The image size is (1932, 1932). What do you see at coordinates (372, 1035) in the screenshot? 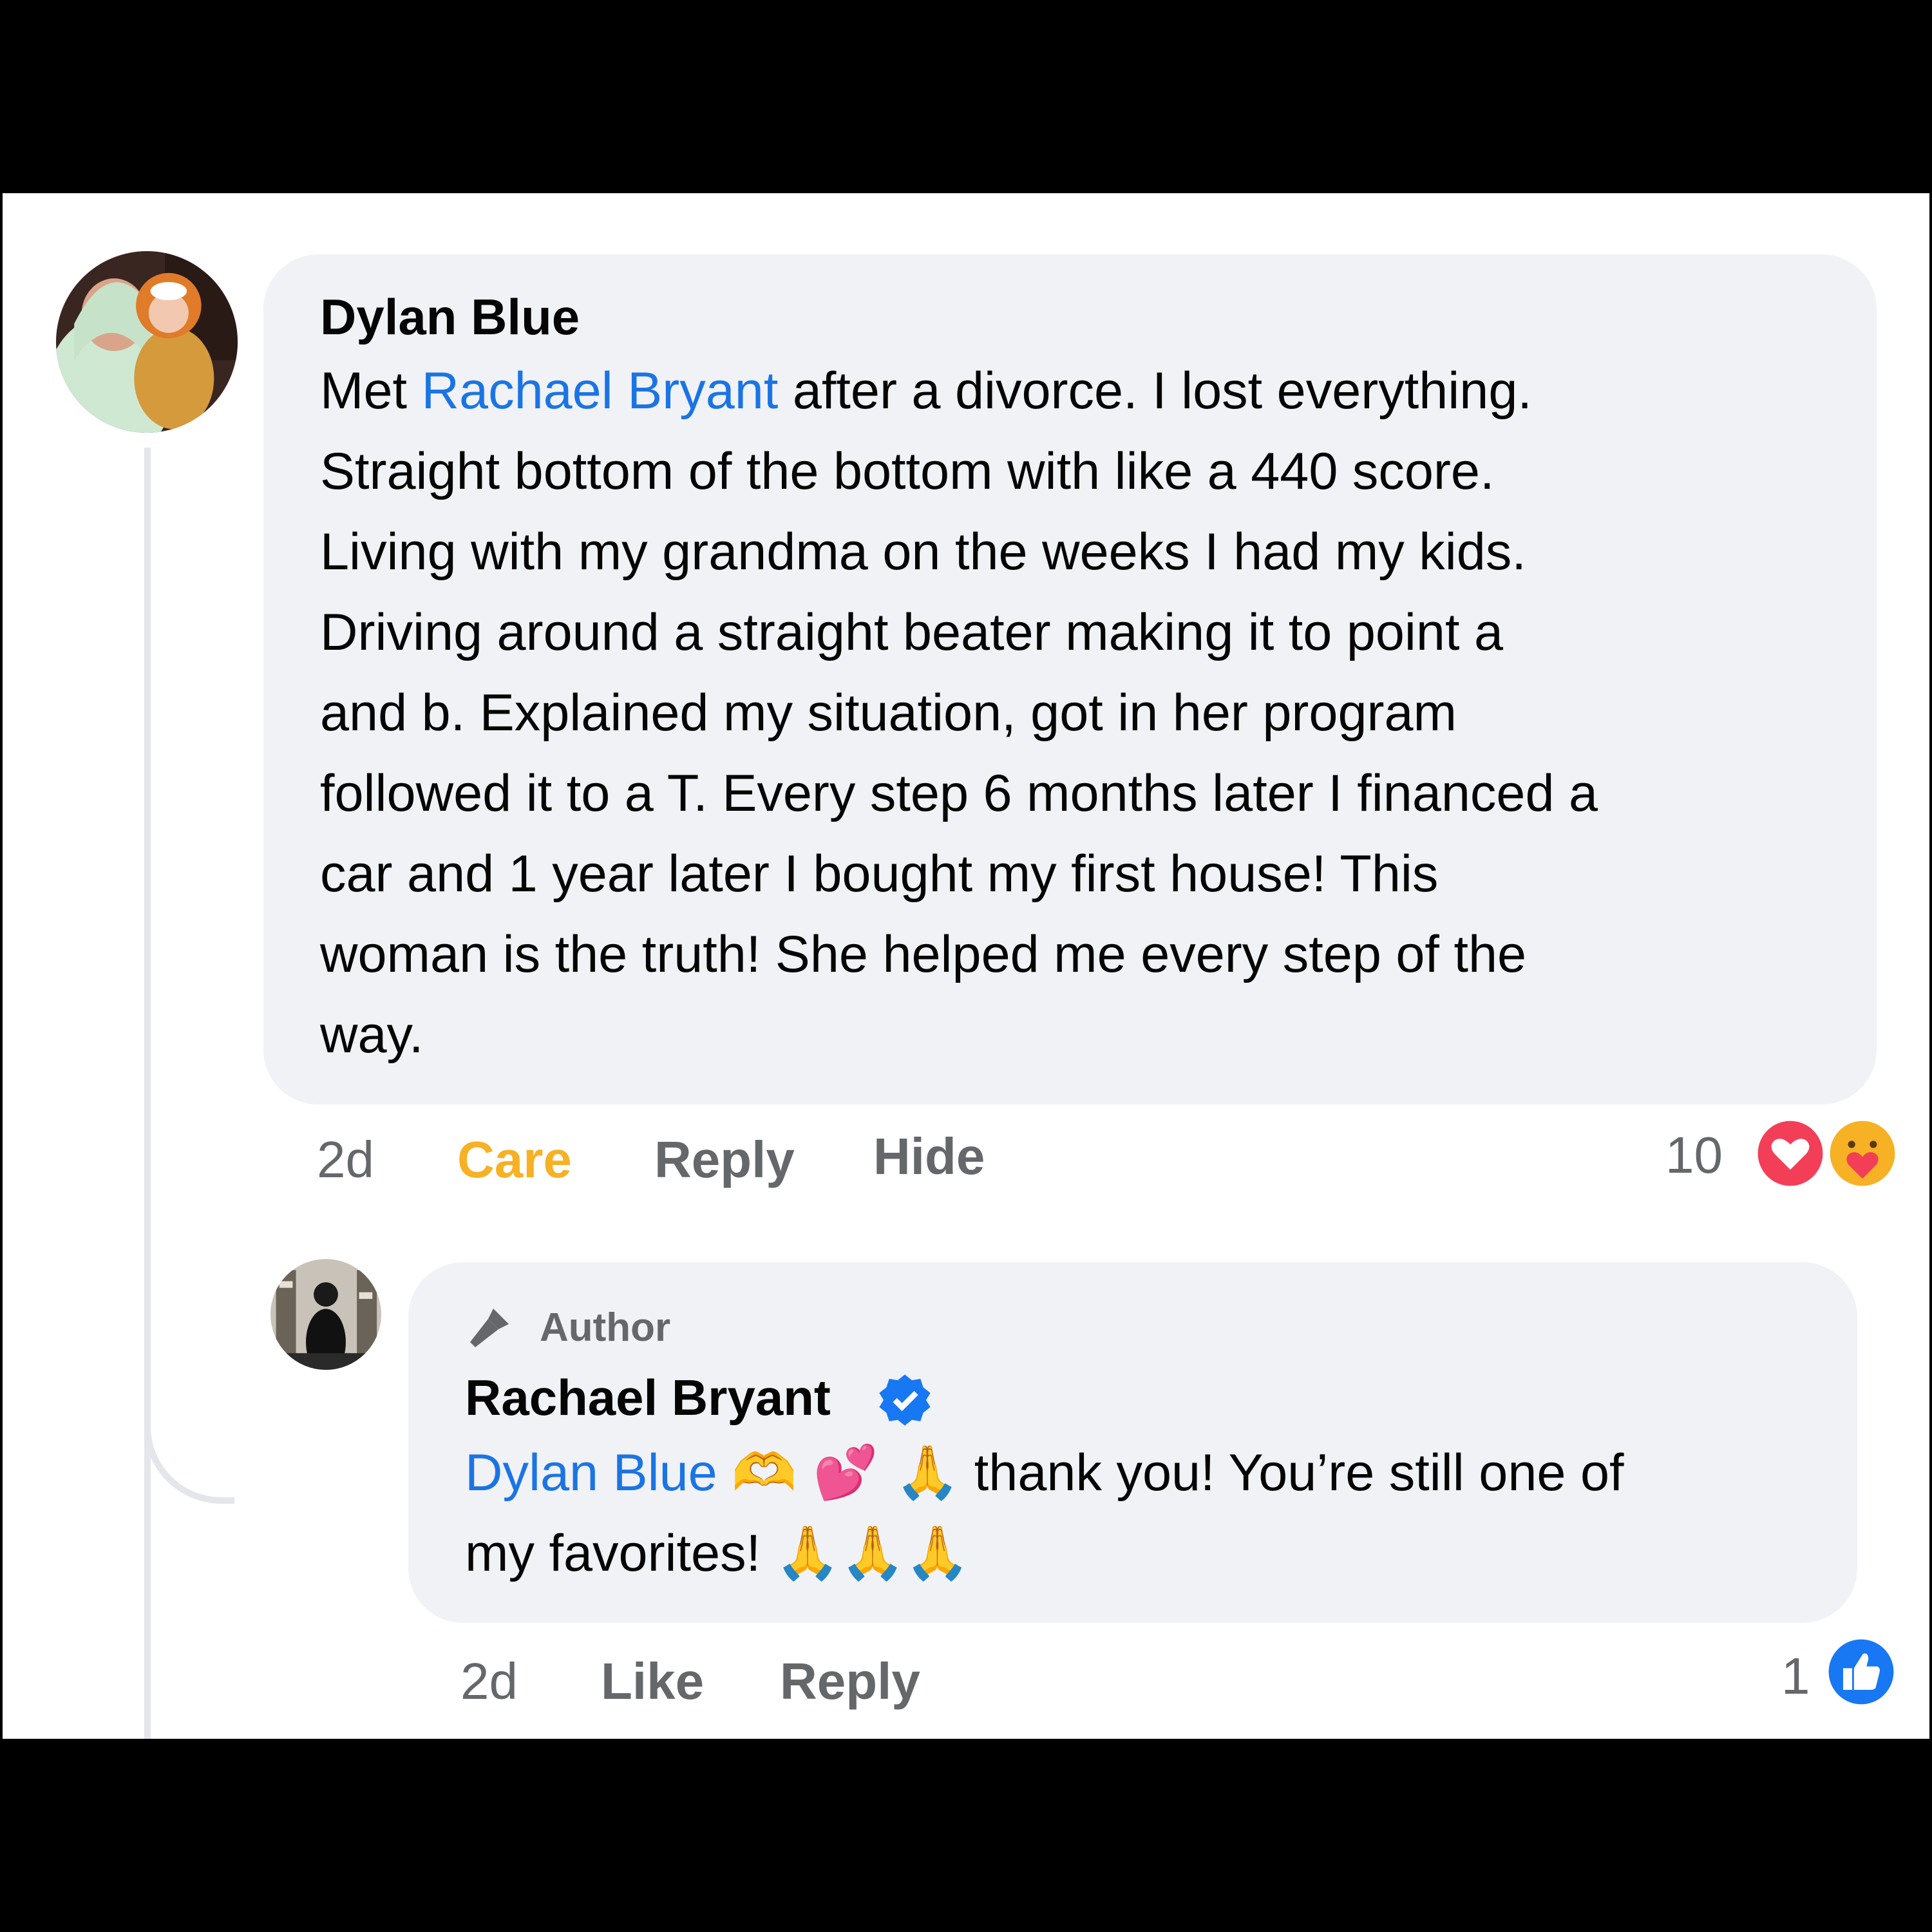
I see `comment-line: way.` at bounding box center [372, 1035].